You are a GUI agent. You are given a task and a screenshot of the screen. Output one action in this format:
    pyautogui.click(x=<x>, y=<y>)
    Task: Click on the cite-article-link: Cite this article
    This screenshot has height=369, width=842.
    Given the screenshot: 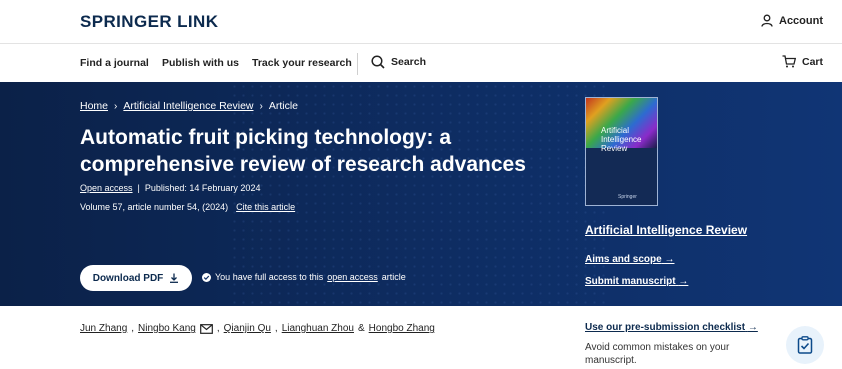 What is the action you would take?
    pyautogui.click(x=265, y=207)
    